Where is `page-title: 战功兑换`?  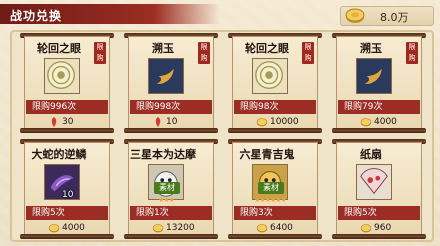
page-title: 战功兑换 is located at coordinates (36, 16).